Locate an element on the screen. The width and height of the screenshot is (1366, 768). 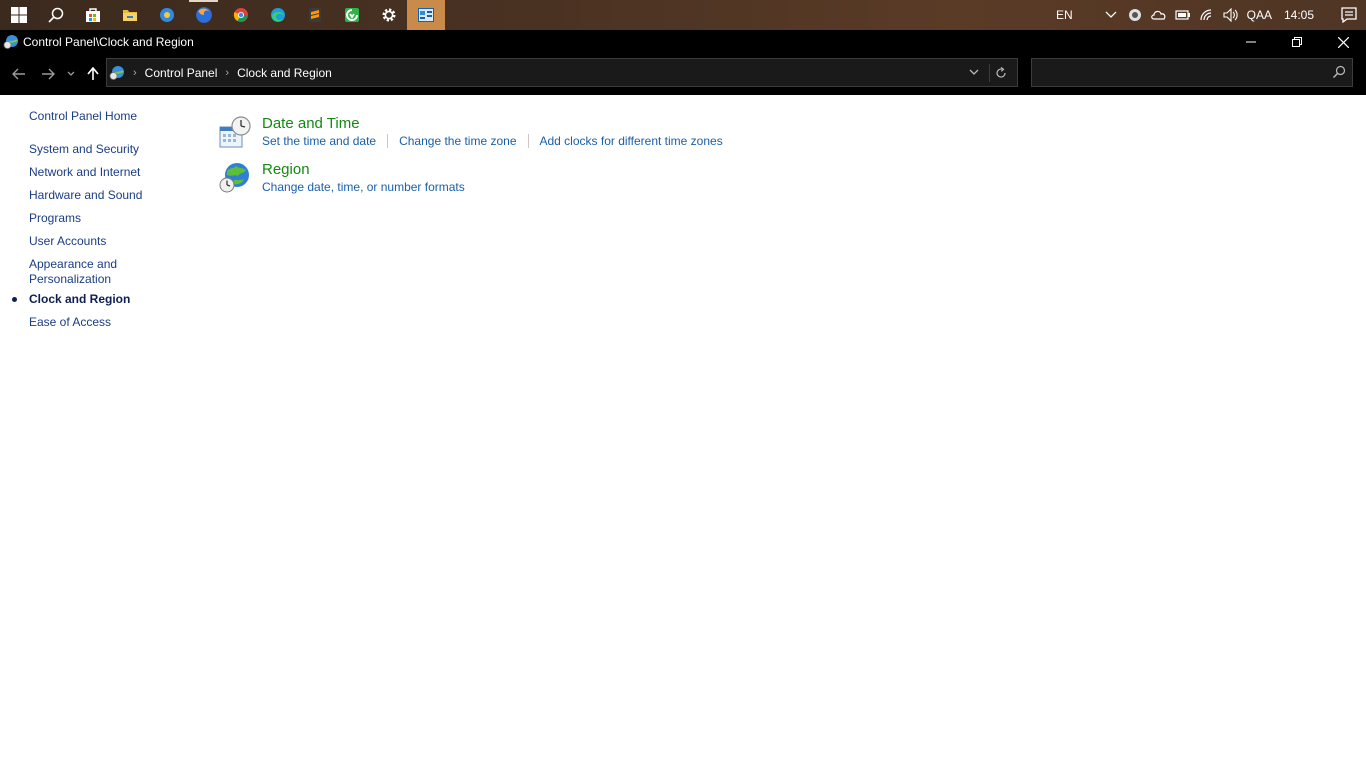
arrow-up-icon is located at coordinates (93, 73).